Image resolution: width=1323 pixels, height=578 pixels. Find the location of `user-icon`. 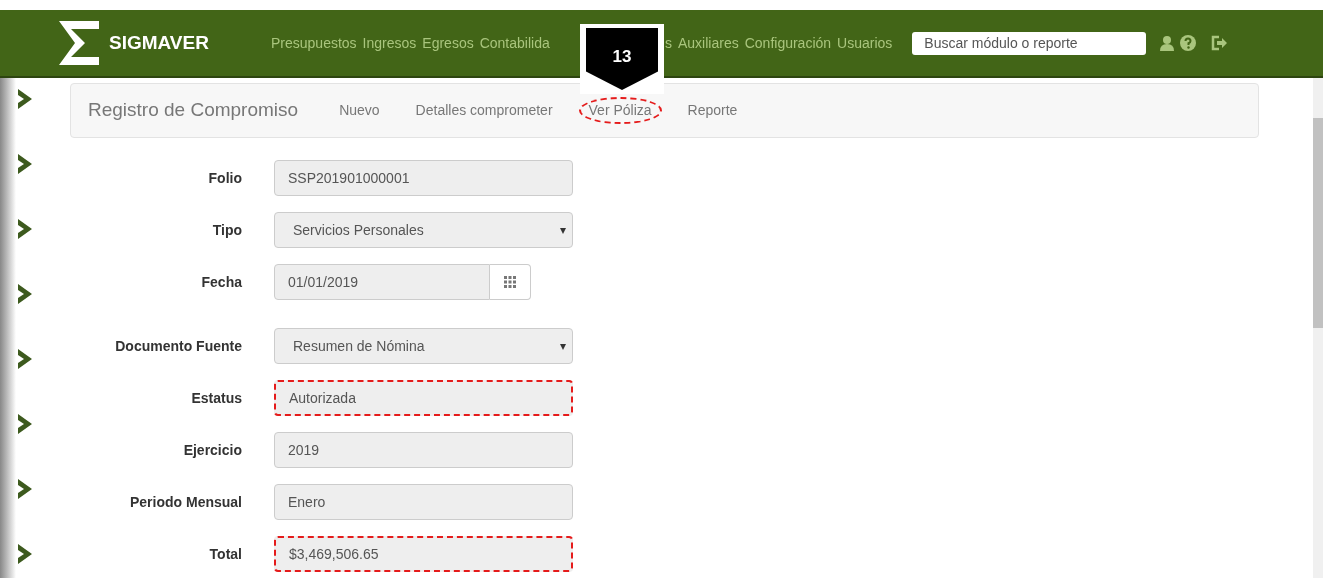

user-icon is located at coordinates (1167, 43).